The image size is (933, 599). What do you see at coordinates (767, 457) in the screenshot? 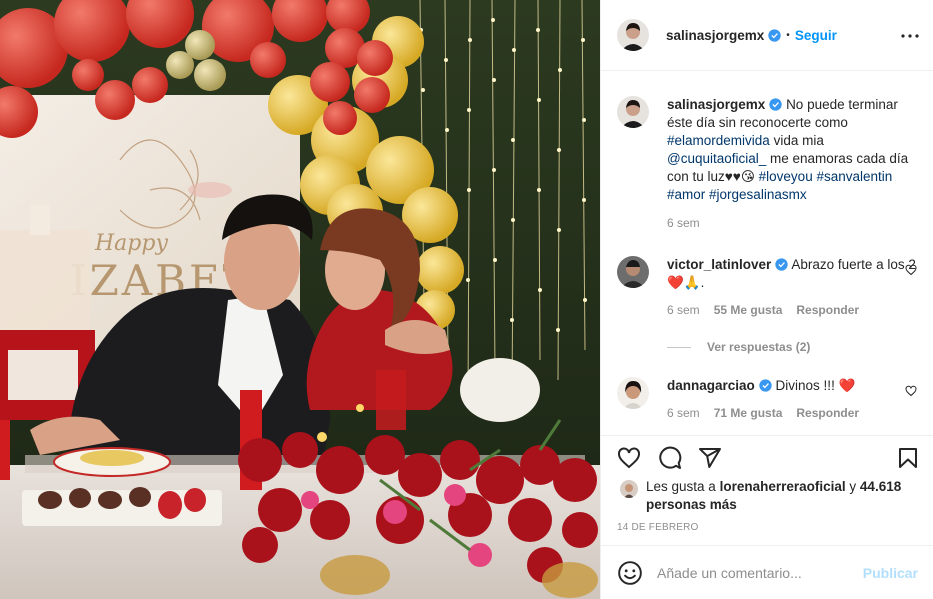
I see `action-bar` at bounding box center [767, 457].